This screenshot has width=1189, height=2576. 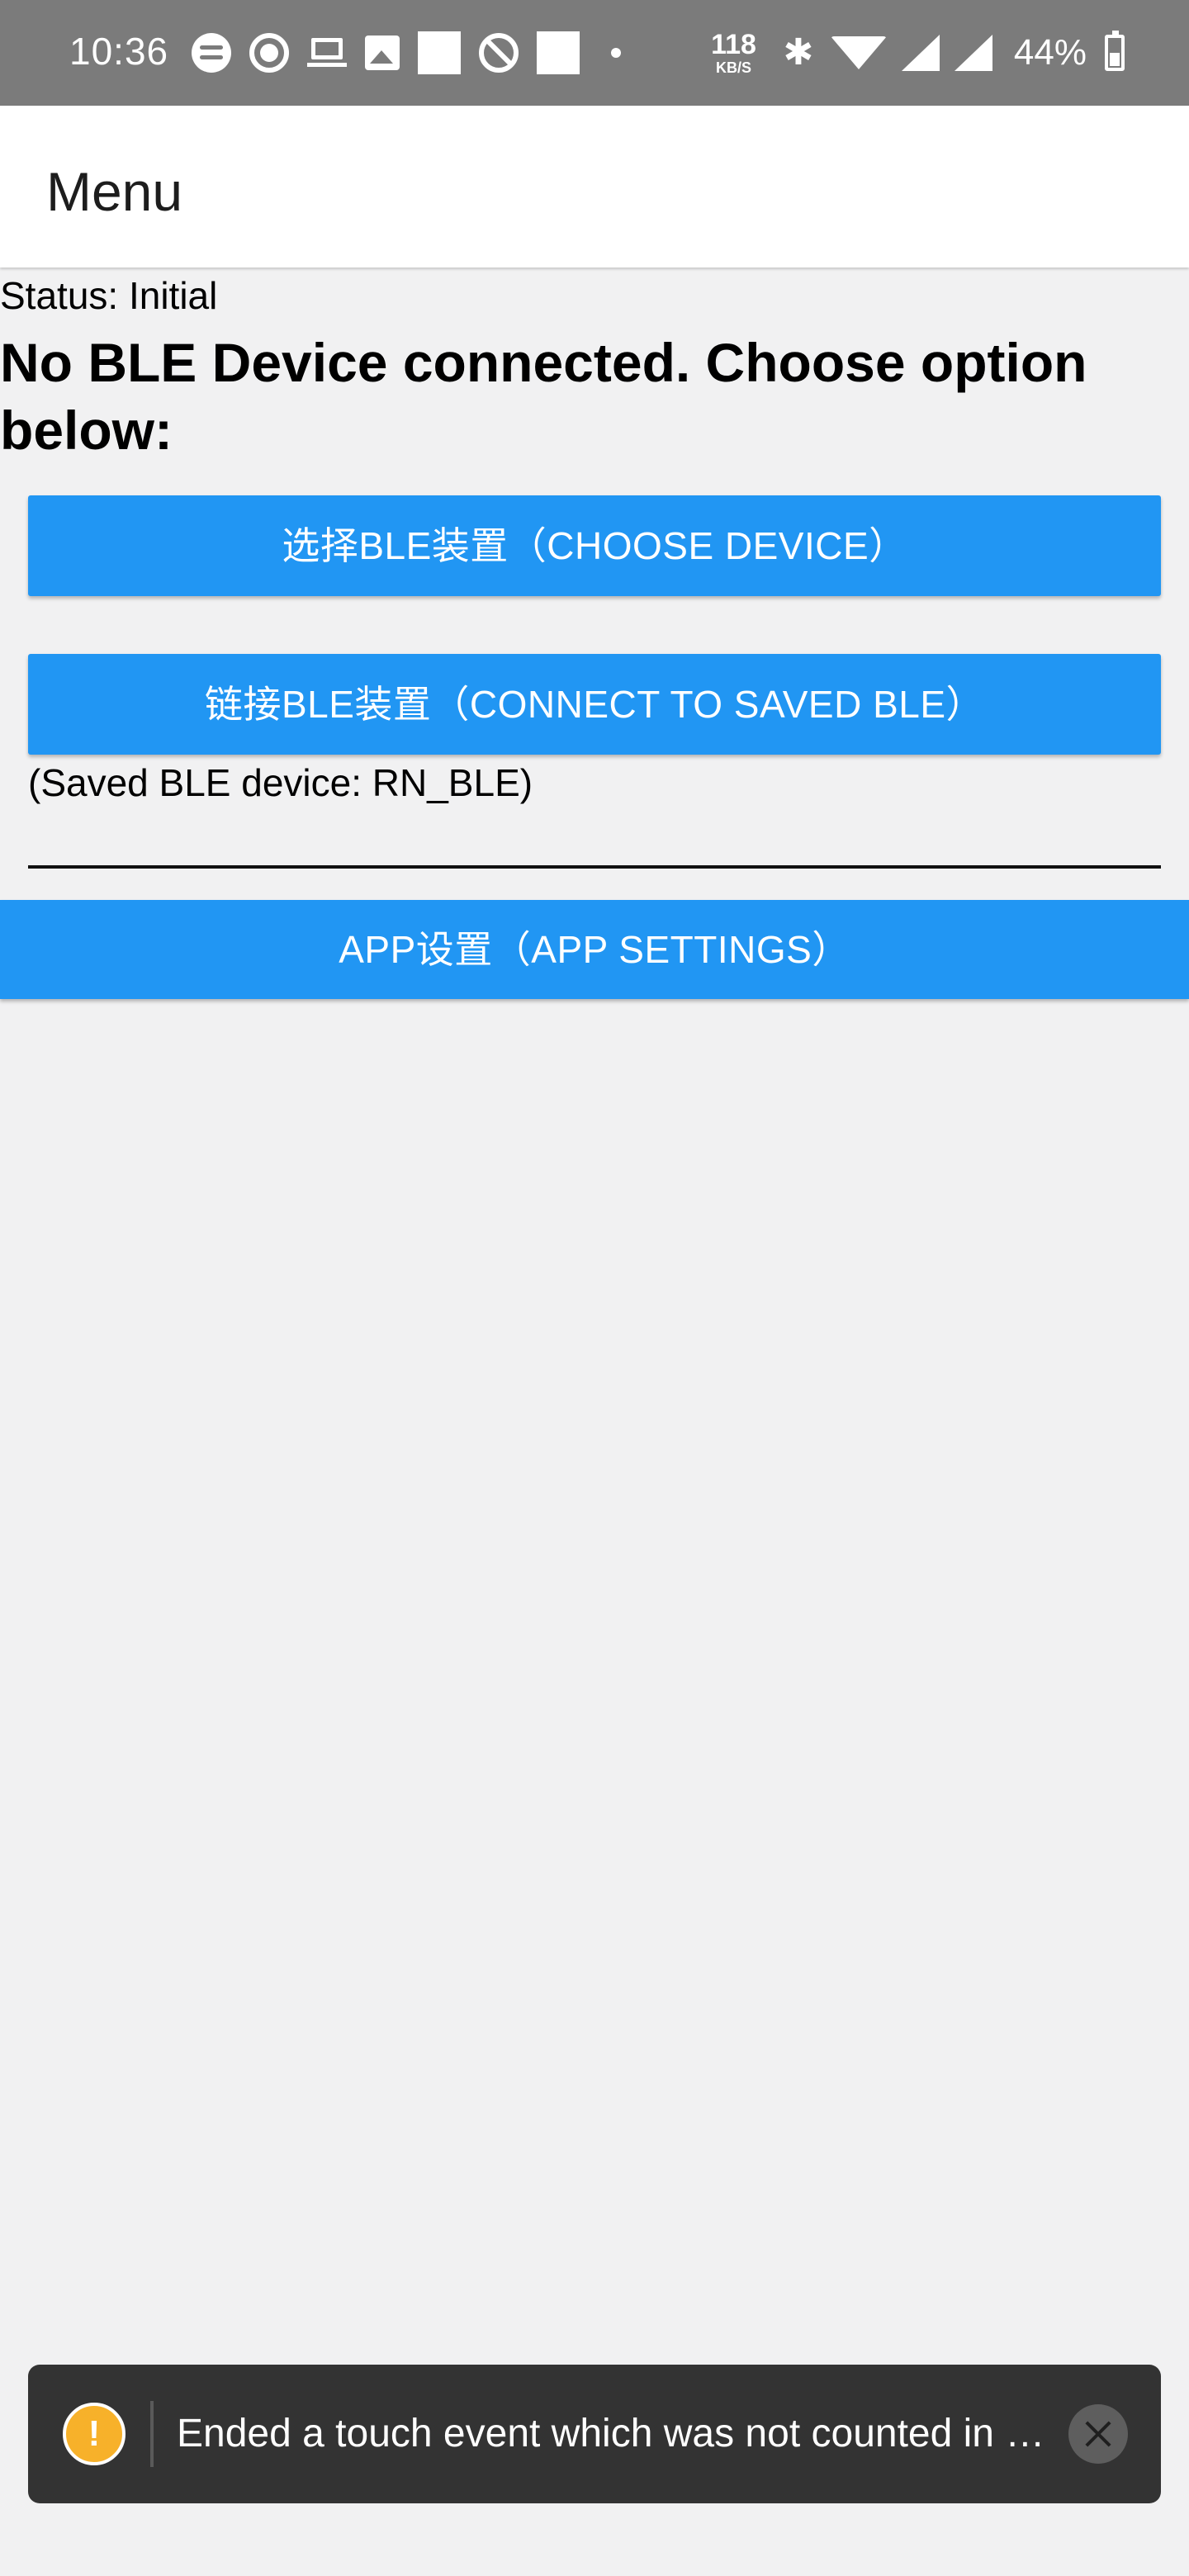 I want to click on divider, so click(x=594, y=867).